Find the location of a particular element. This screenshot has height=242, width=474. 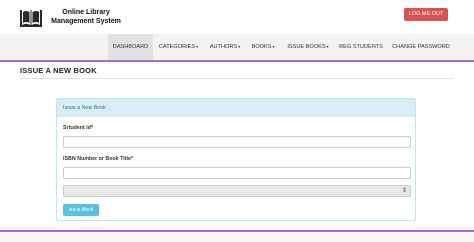

nav-authors: AUTHORS▾ is located at coordinates (225, 47).